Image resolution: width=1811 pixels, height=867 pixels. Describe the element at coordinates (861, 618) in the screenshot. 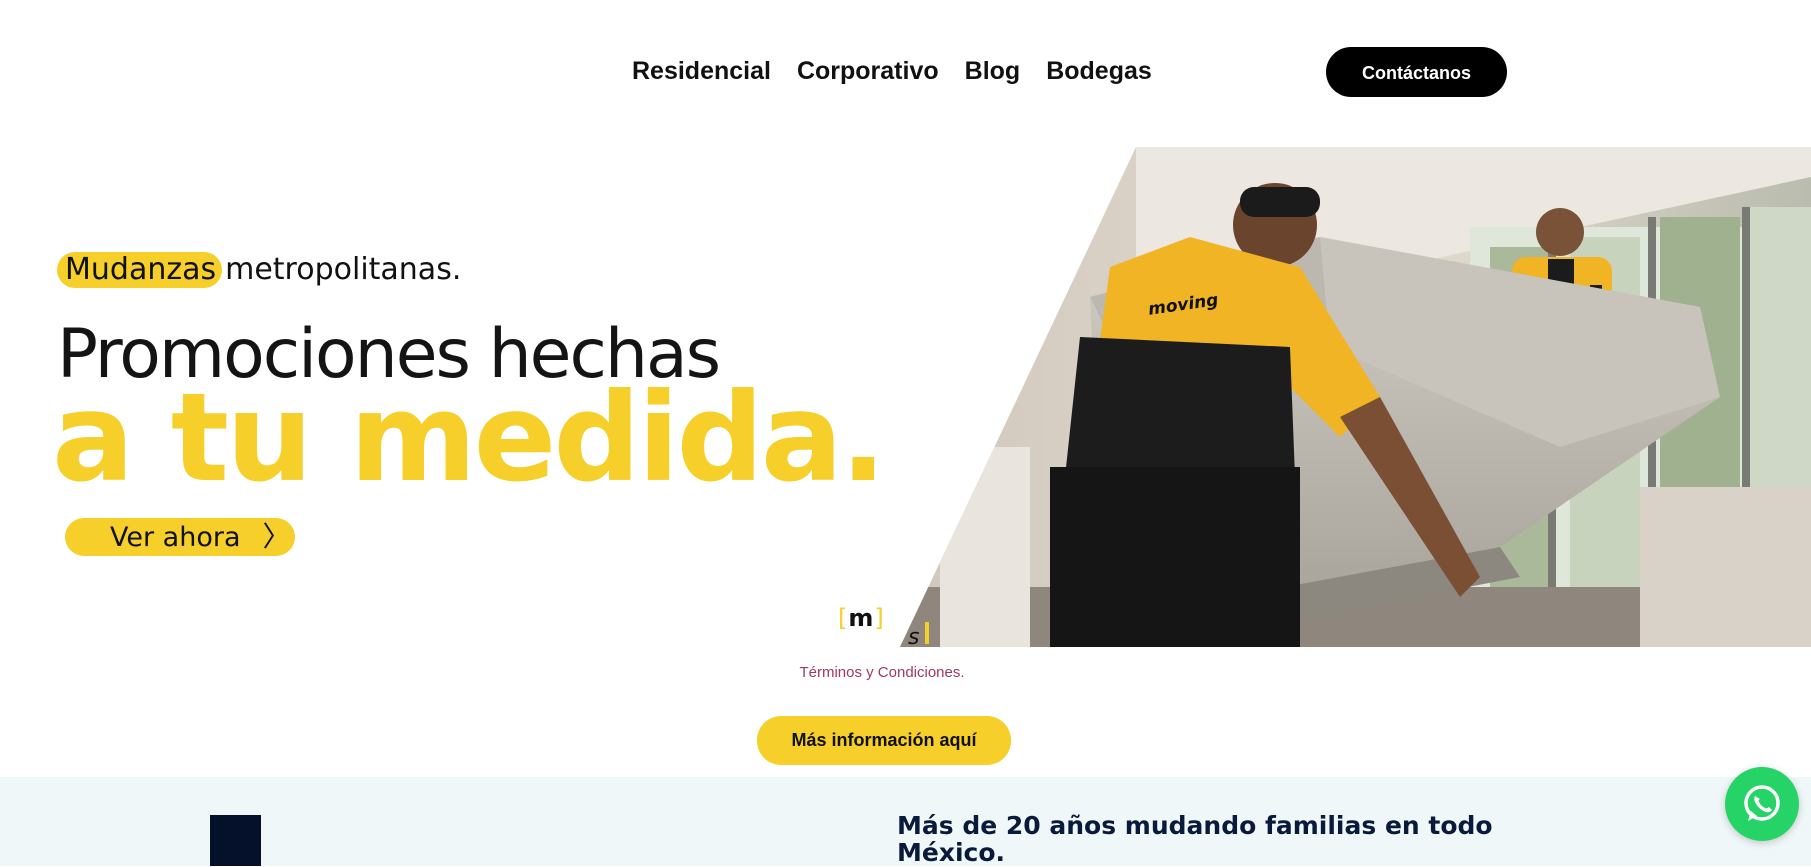

I see `brand-logo-mark: [m]` at that location.